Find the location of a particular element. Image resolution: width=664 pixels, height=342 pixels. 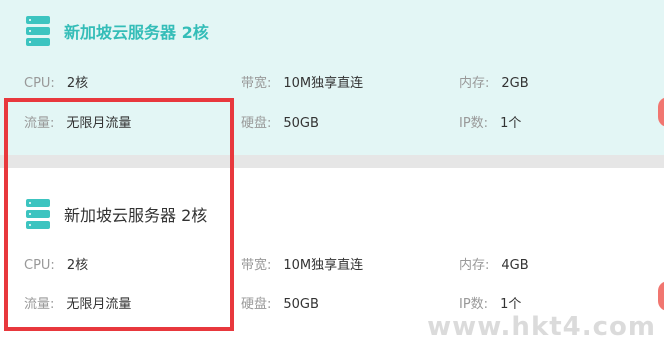

spec-memory: 内存: 2GB is located at coordinates (494, 81).